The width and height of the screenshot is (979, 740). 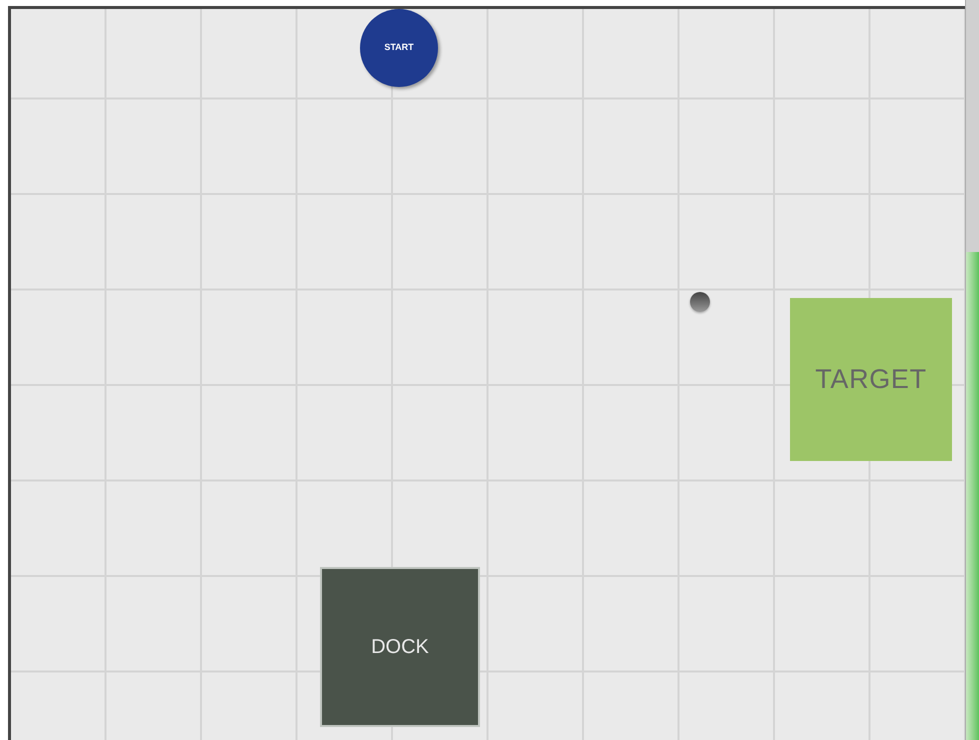 What do you see at coordinates (399, 48) in the screenshot?
I see `start-button: START` at bounding box center [399, 48].